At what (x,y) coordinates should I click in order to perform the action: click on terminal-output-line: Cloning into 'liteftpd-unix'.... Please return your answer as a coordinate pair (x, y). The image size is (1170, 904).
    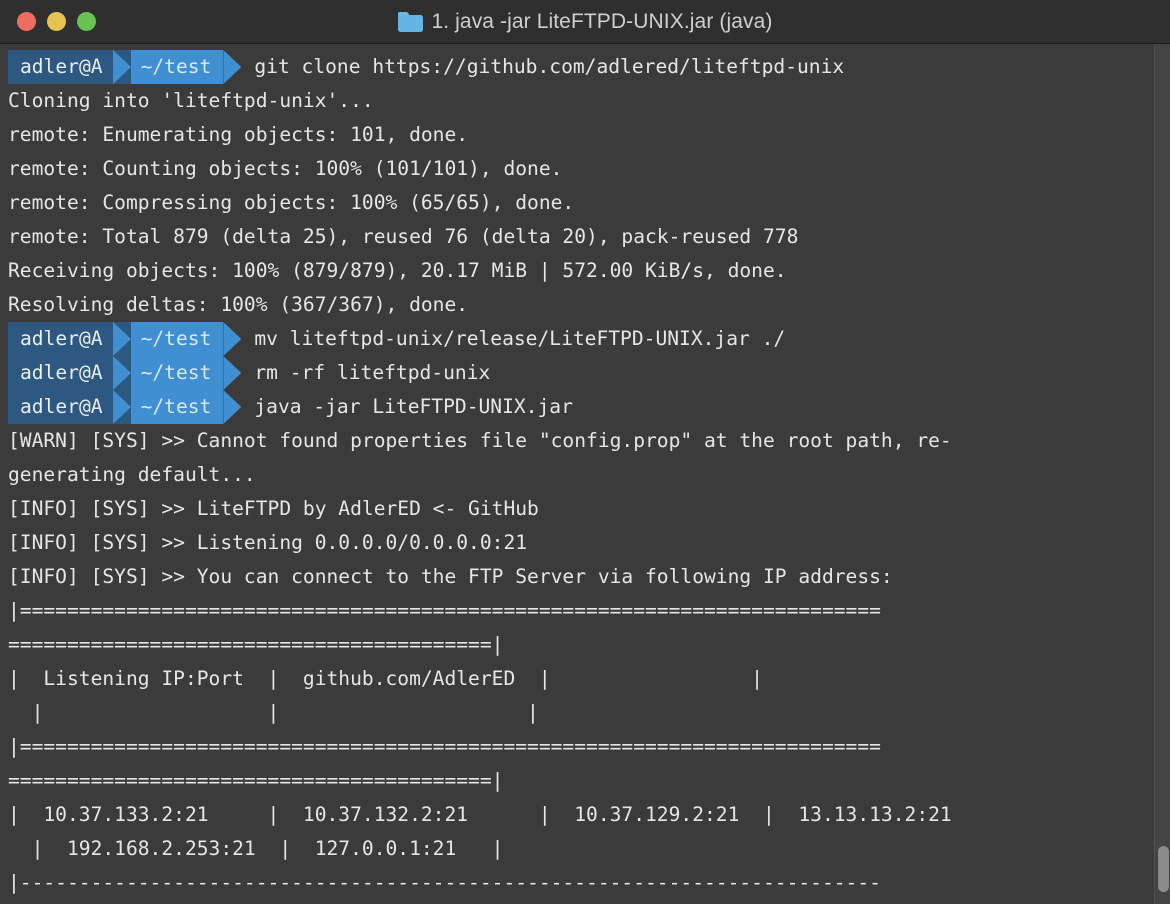
    Looking at the image, I should click on (191, 100).